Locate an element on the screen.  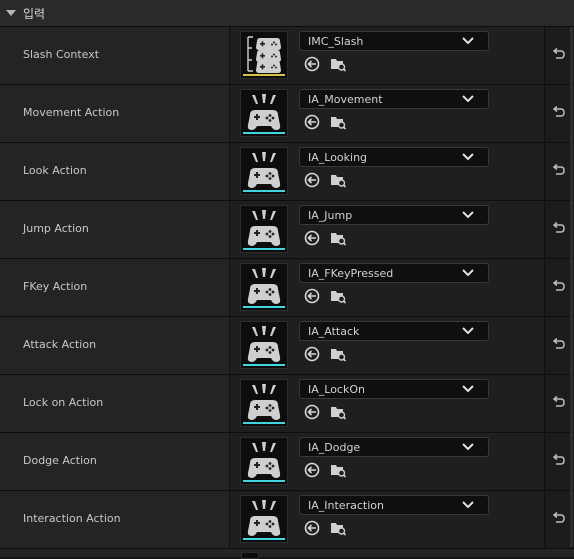
label-cell: Look Action is located at coordinates (118, 171).